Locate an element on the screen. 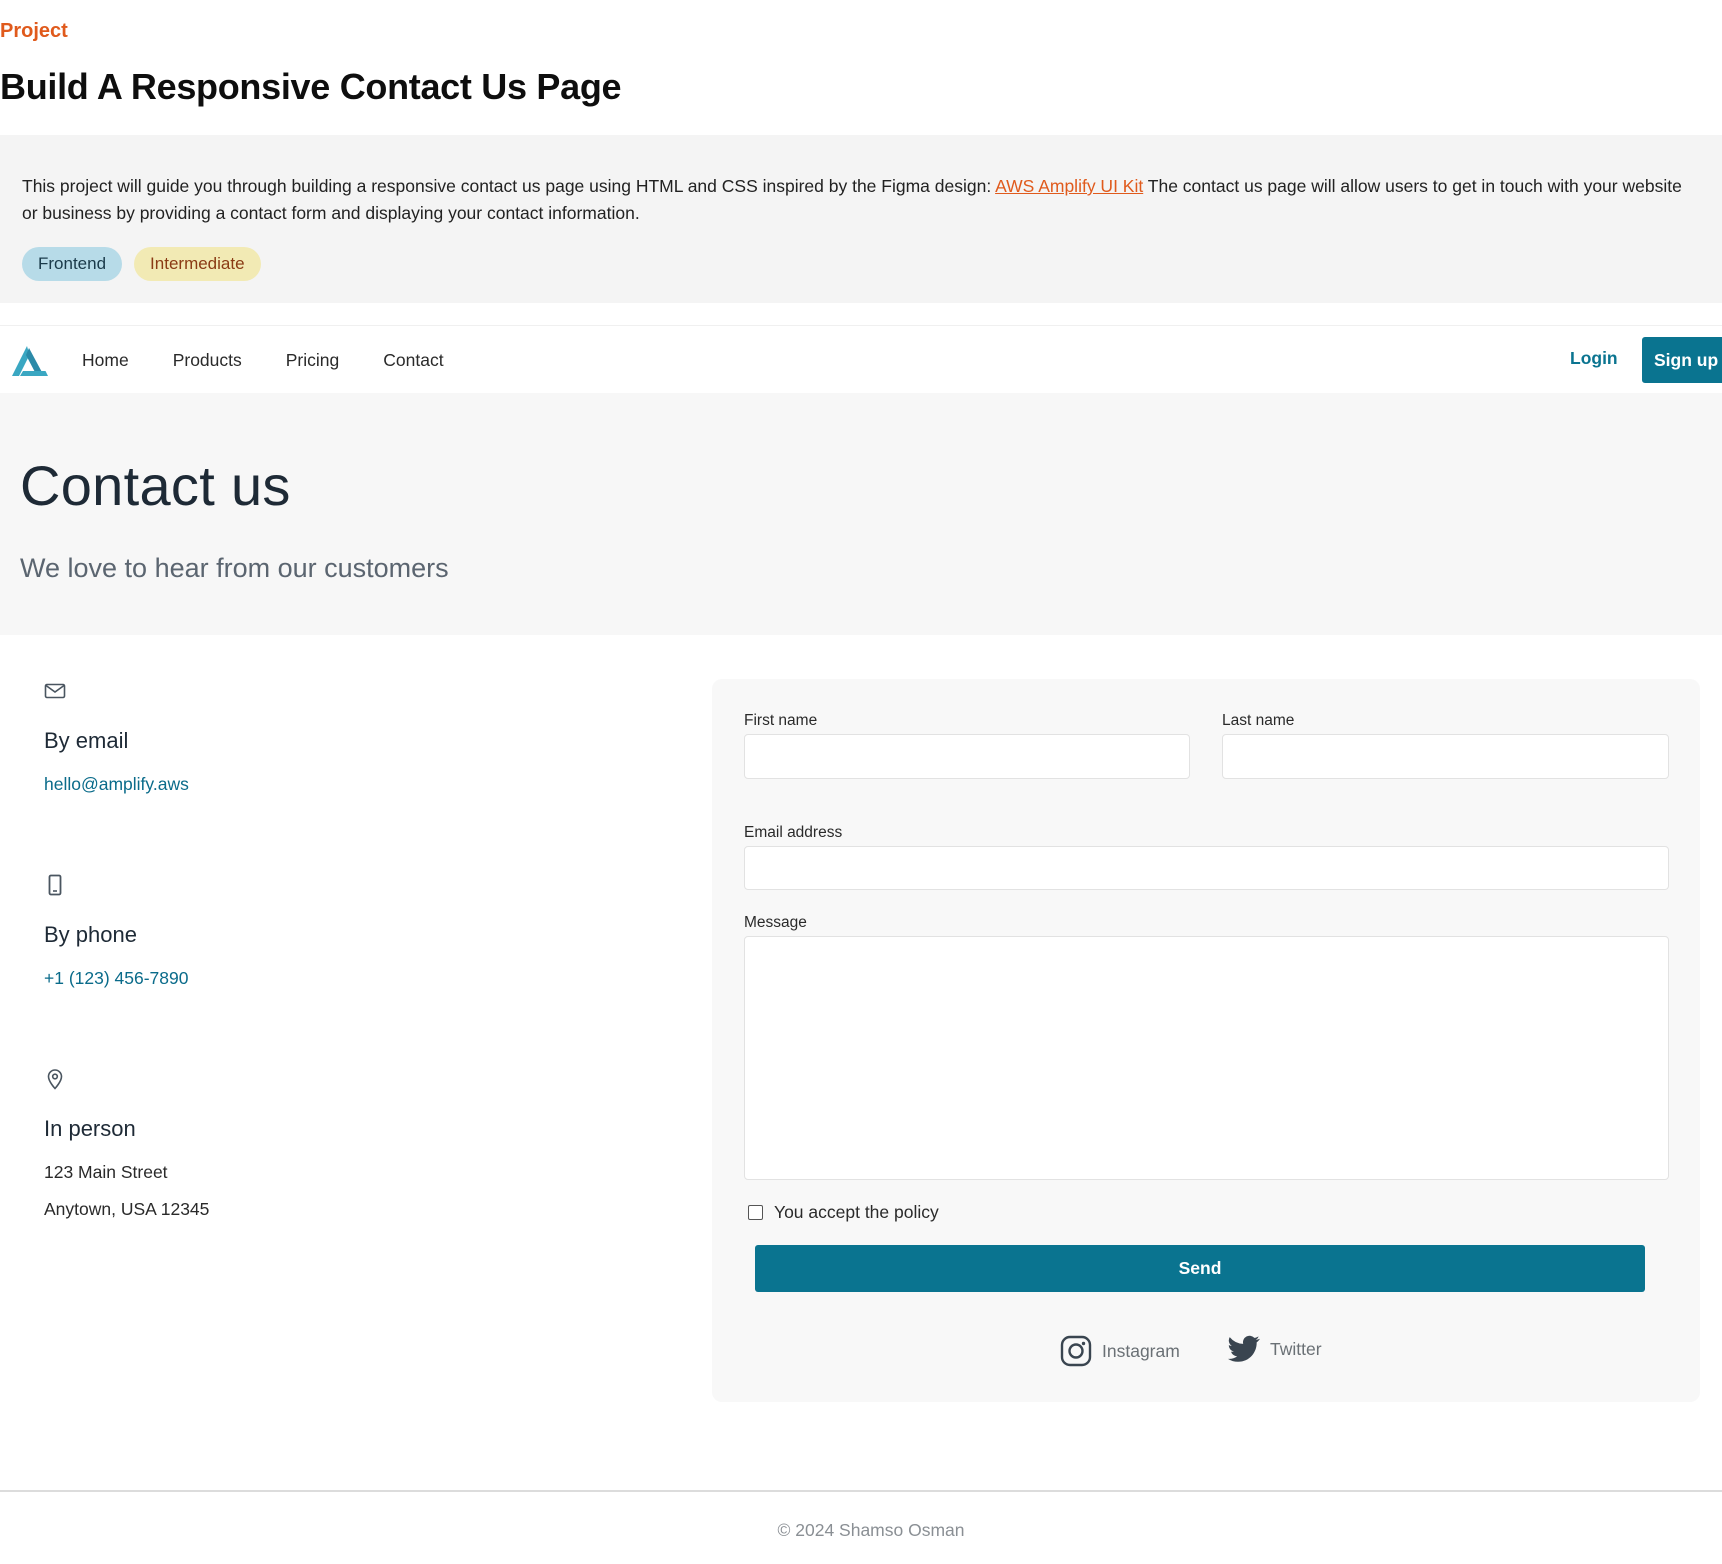 This screenshot has height=1564, width=1722. phone-heading: By phone is located at coordinates (90, 934).